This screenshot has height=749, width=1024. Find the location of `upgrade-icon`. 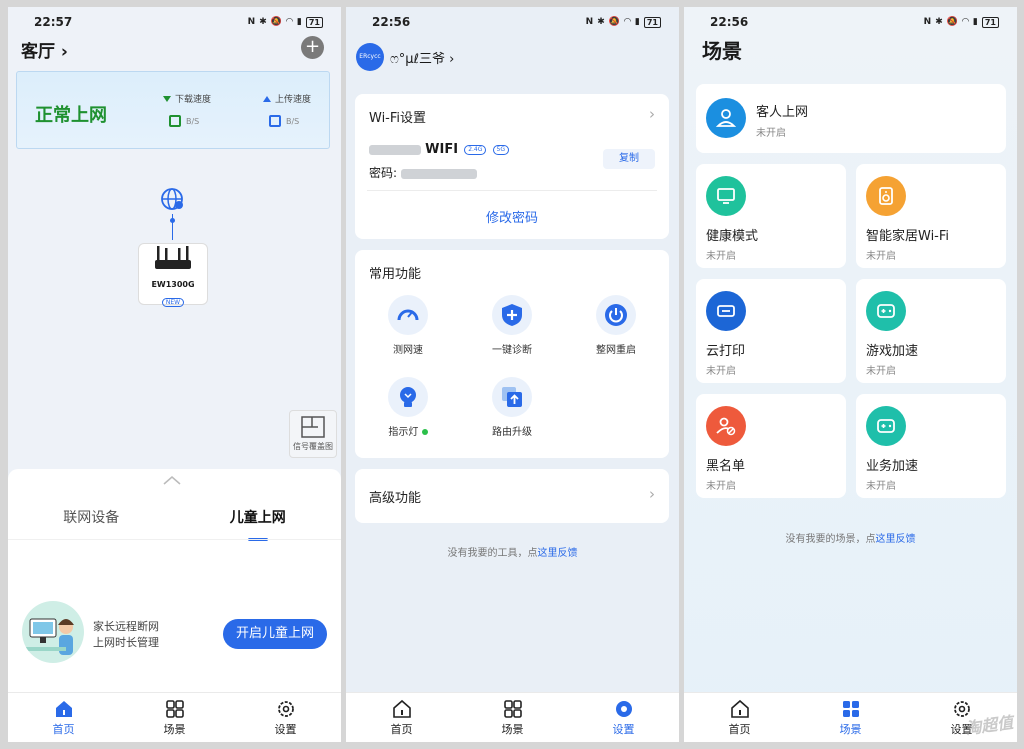

upgrade-icon is located at coordinates (512, 397).